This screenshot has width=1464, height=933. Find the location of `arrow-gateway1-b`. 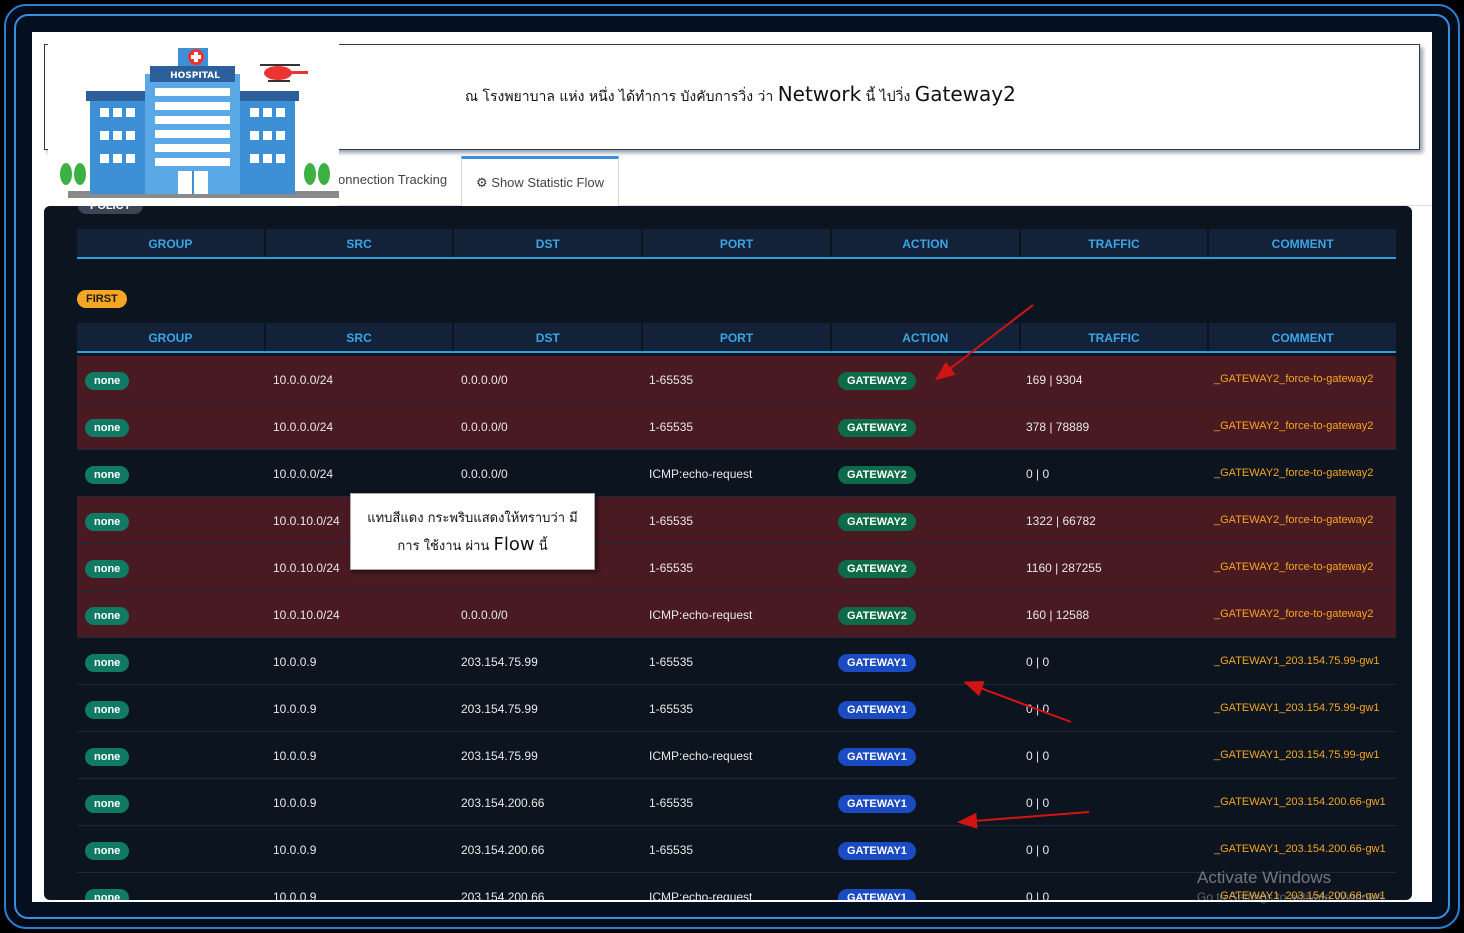

arrow-gateway1-b is located at coordinates (1023, 820).